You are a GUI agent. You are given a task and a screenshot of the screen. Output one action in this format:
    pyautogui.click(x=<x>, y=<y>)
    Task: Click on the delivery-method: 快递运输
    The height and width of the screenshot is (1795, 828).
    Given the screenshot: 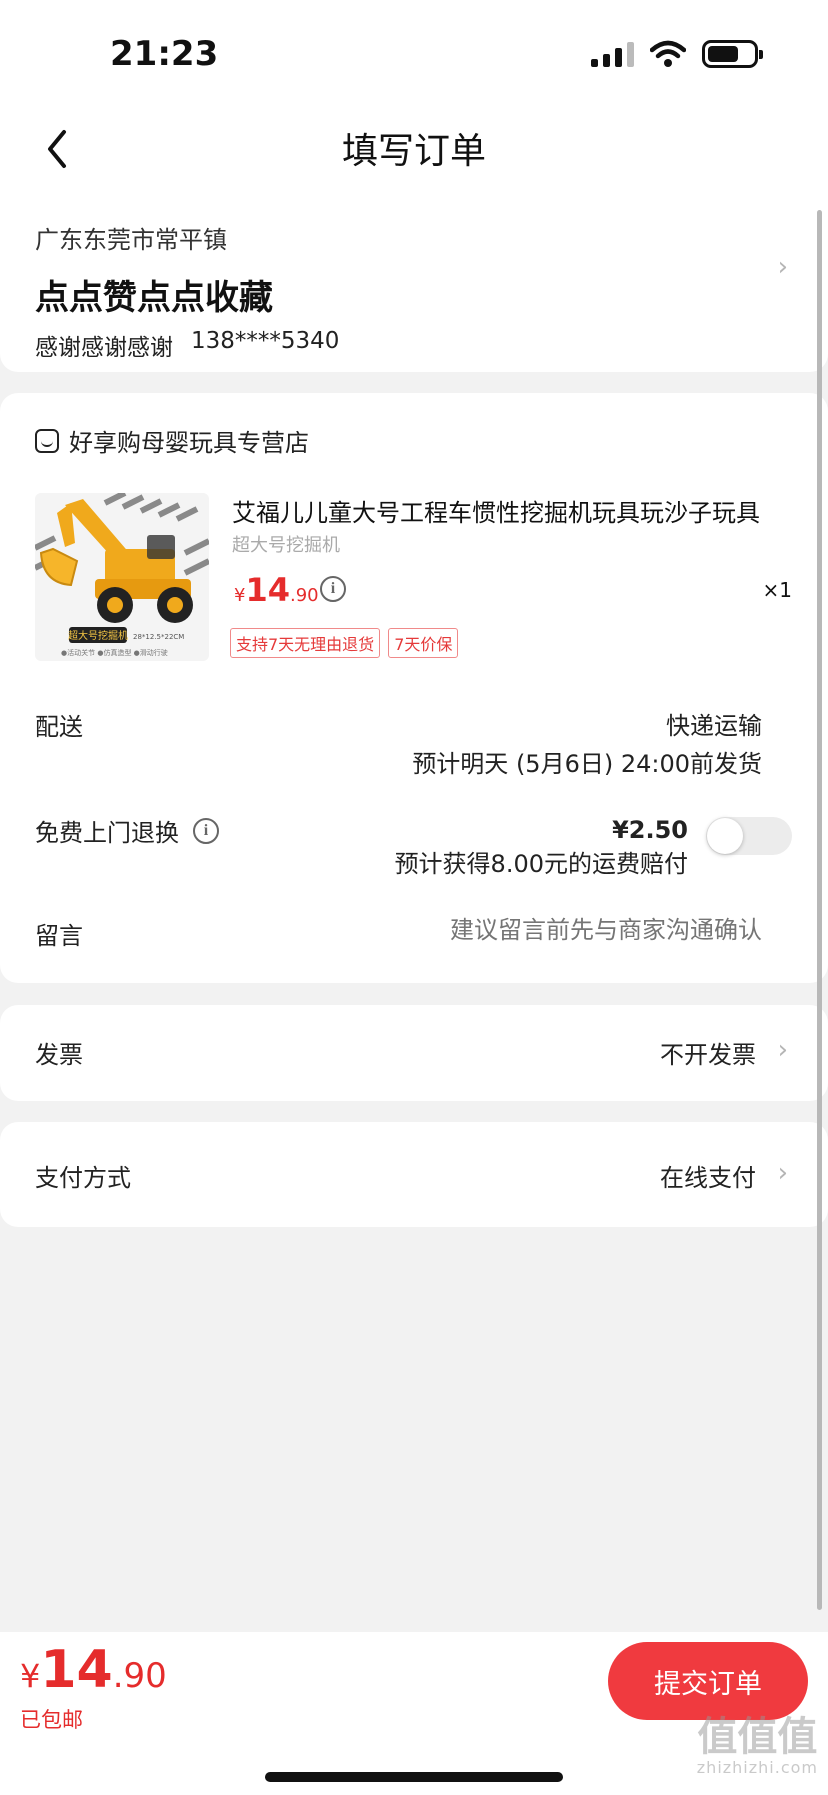 What is the action you would take?
    pyautogui.click(x=714, y=726)
    